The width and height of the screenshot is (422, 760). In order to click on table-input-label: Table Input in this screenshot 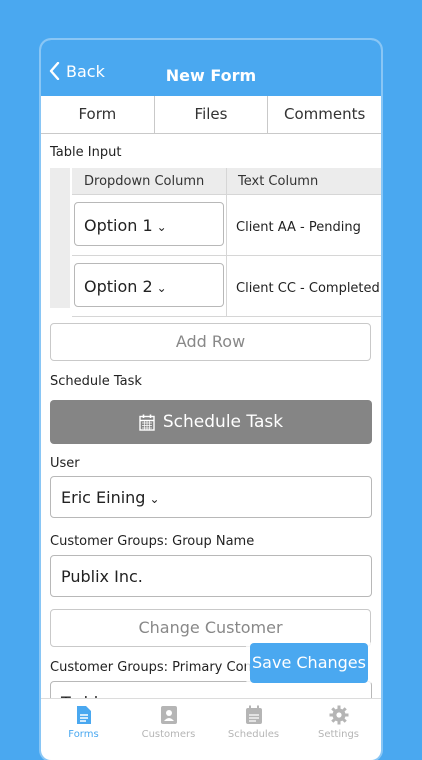, I will do `click(86, 152)`.